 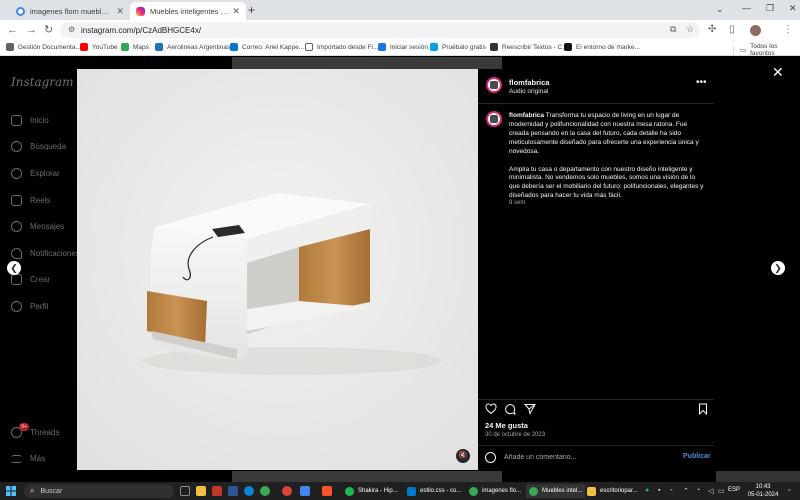 I want to click on taskbar-search: ⌕ Buscar, so click(x=99, y=491).